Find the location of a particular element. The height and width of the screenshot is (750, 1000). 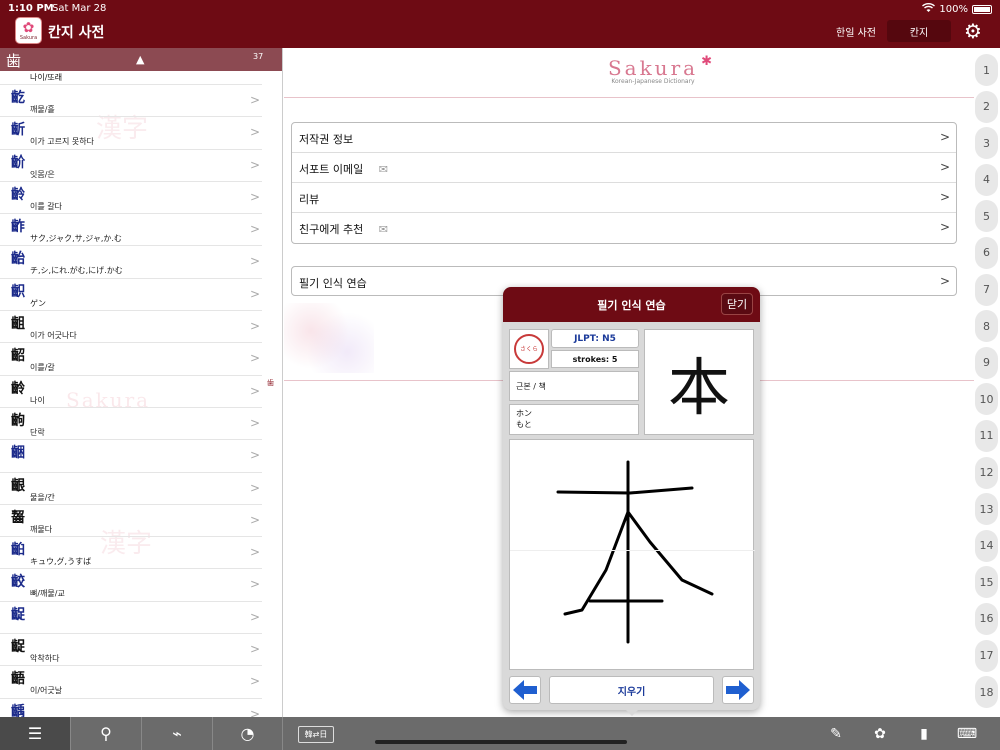

on-reading: ホン is located at coordinates (524, 413).